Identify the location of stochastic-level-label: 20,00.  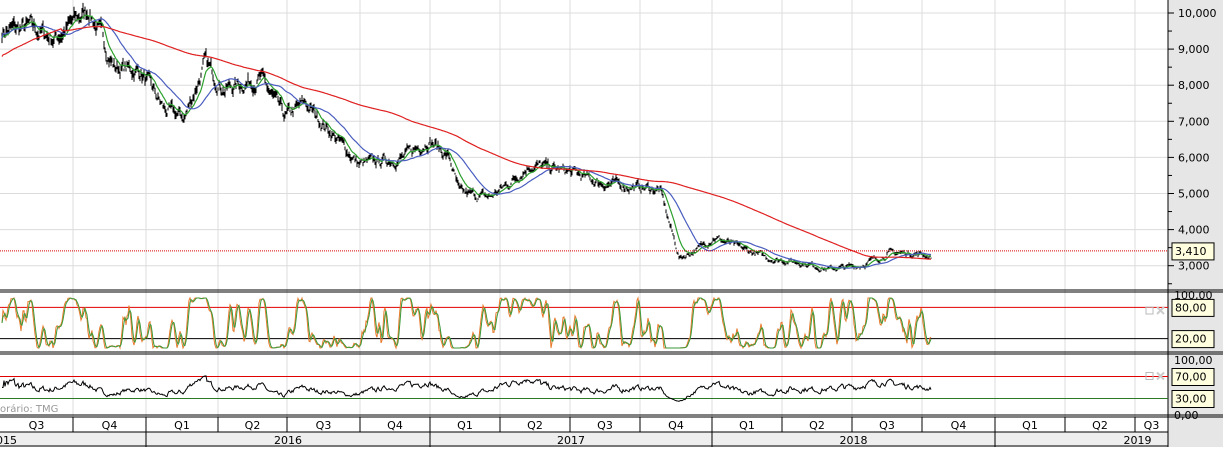
(1191, 339).